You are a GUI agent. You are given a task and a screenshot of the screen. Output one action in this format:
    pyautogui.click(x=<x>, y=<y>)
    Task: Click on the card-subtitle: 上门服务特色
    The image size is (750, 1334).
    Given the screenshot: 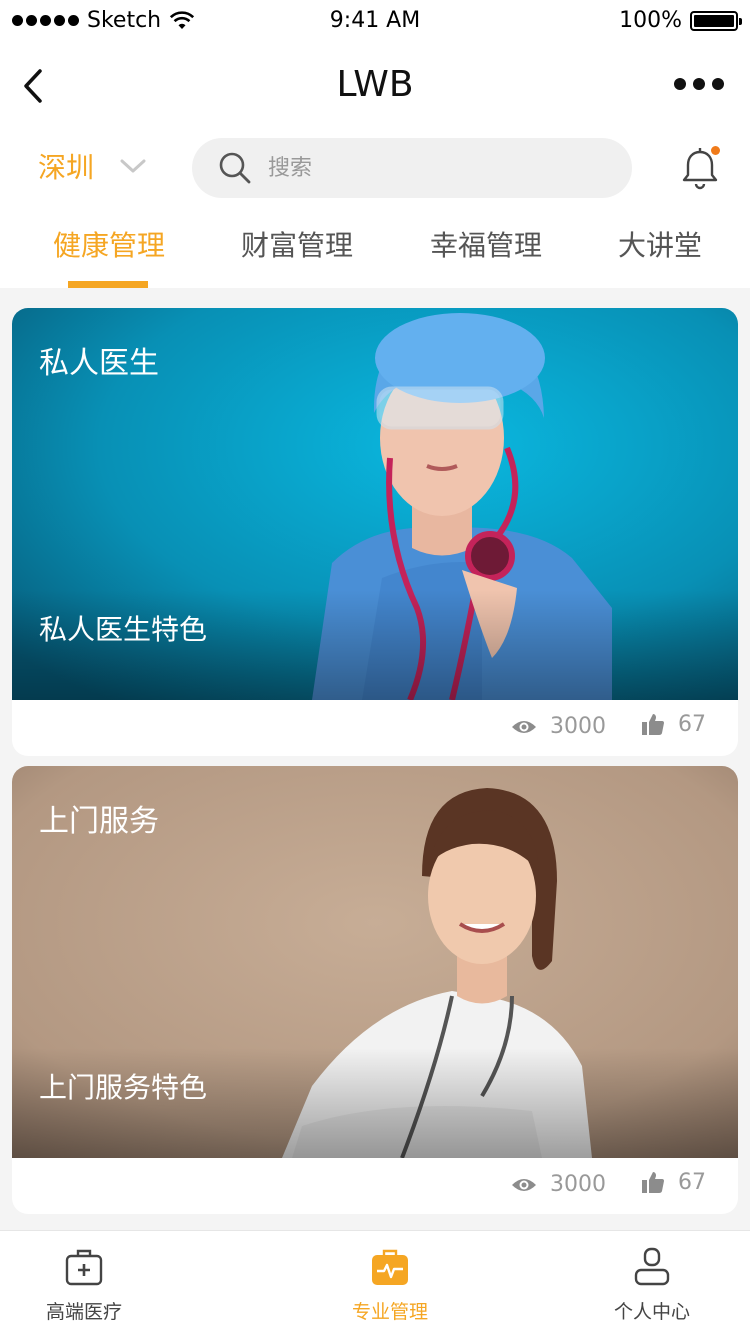 What is the action you would take?
    pyautogui.click(x=123, y=1087)
    